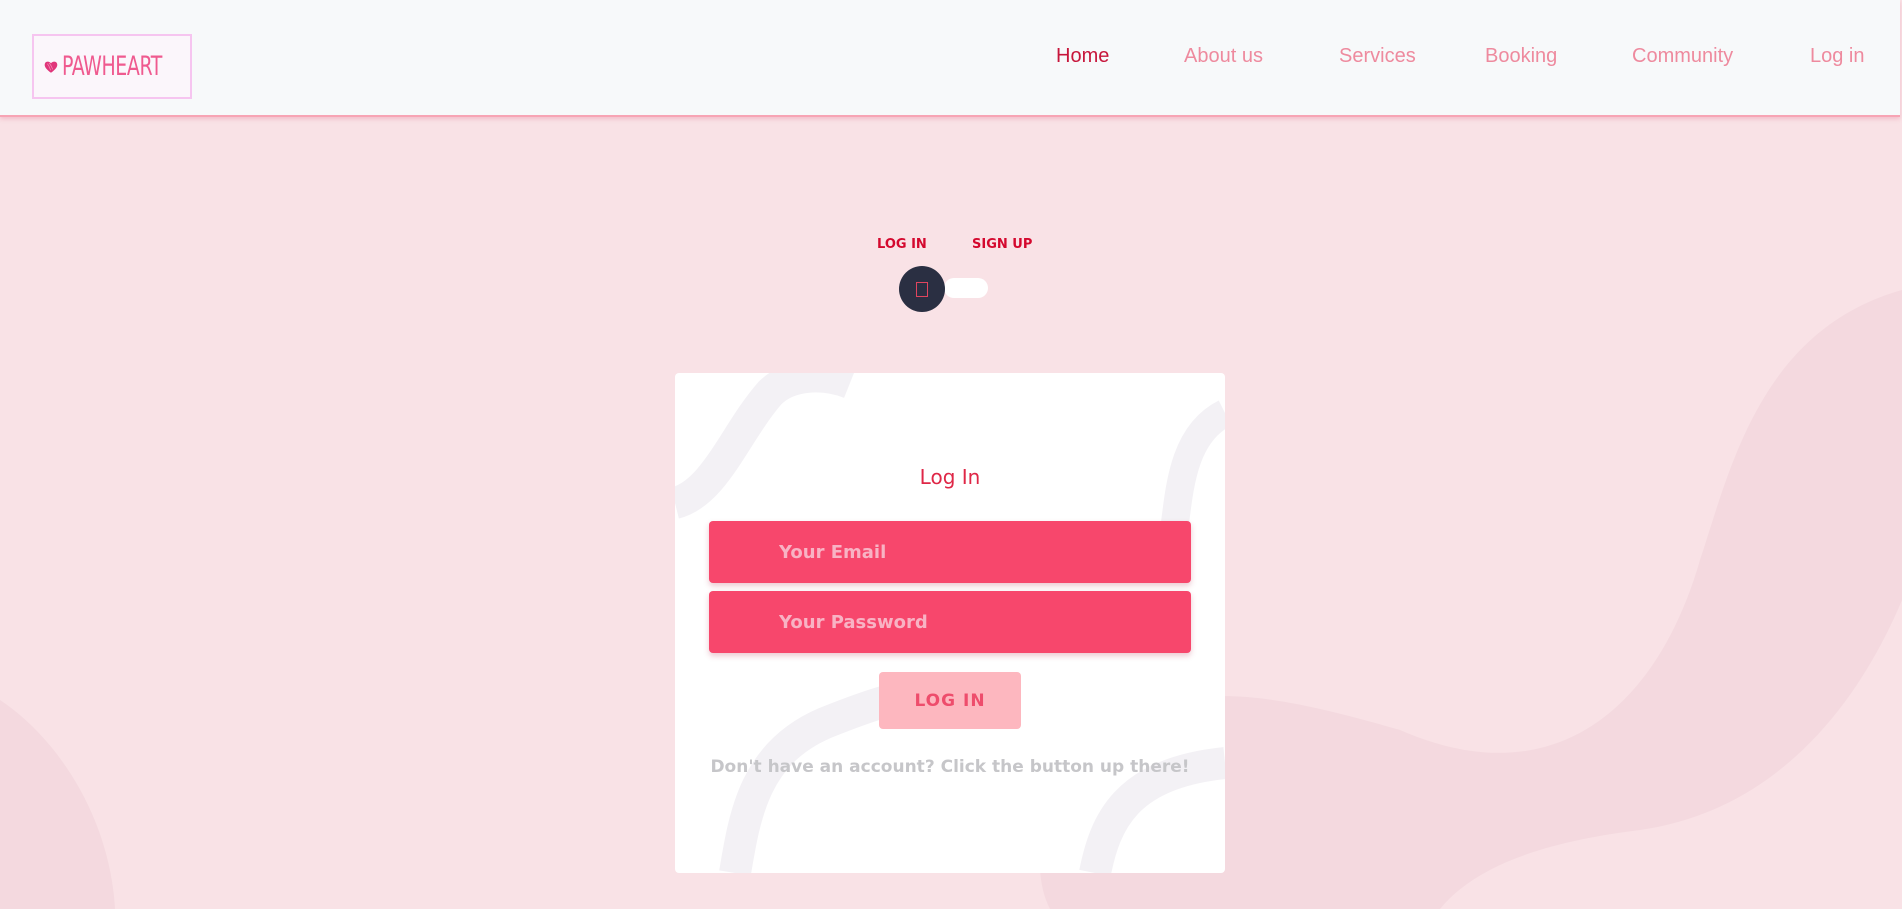  Describe the element at coordinates (950, 477) in the screenshot. I see `login-title: Log In` at that location.